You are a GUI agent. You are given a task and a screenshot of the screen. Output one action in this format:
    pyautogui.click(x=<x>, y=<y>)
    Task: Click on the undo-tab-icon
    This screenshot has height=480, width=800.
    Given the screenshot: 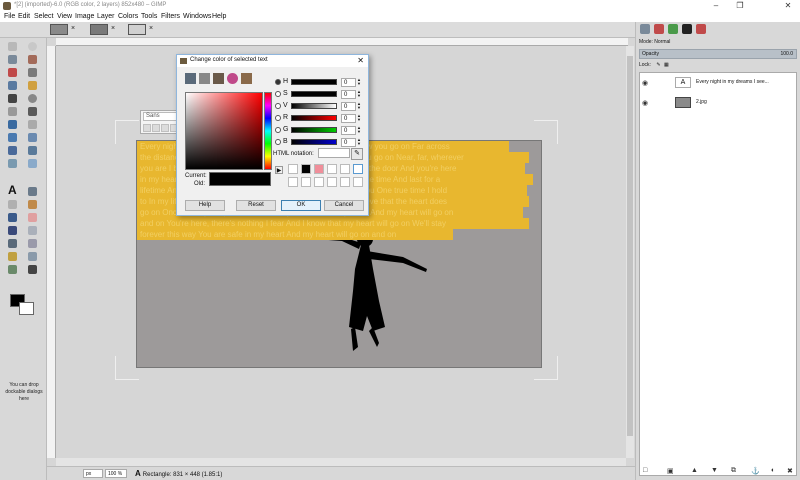 What is the action you would take?
    pyautogui.click(x=701, y=29)
    